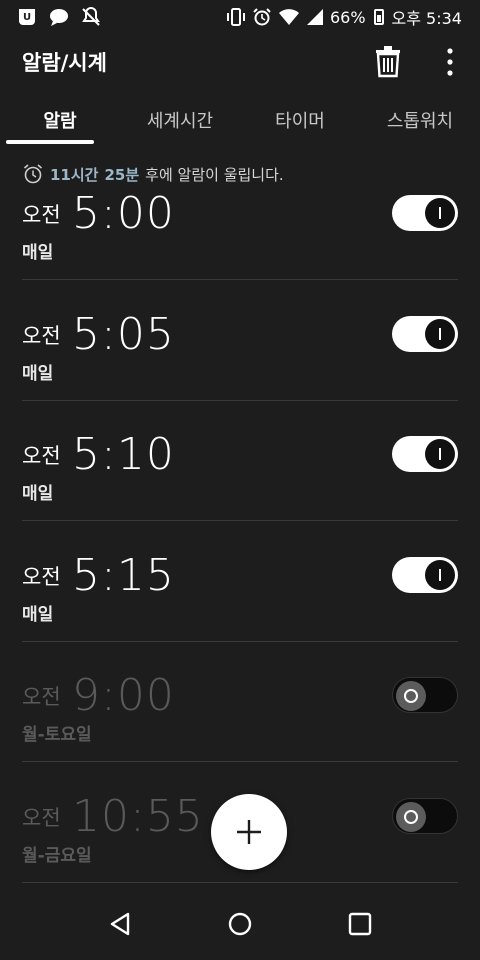 The image size is (480, 960). What do you see at coordinates (91, 17) in the screenshot?
I see `bell-off-icon` at bounding box center [91, 17].